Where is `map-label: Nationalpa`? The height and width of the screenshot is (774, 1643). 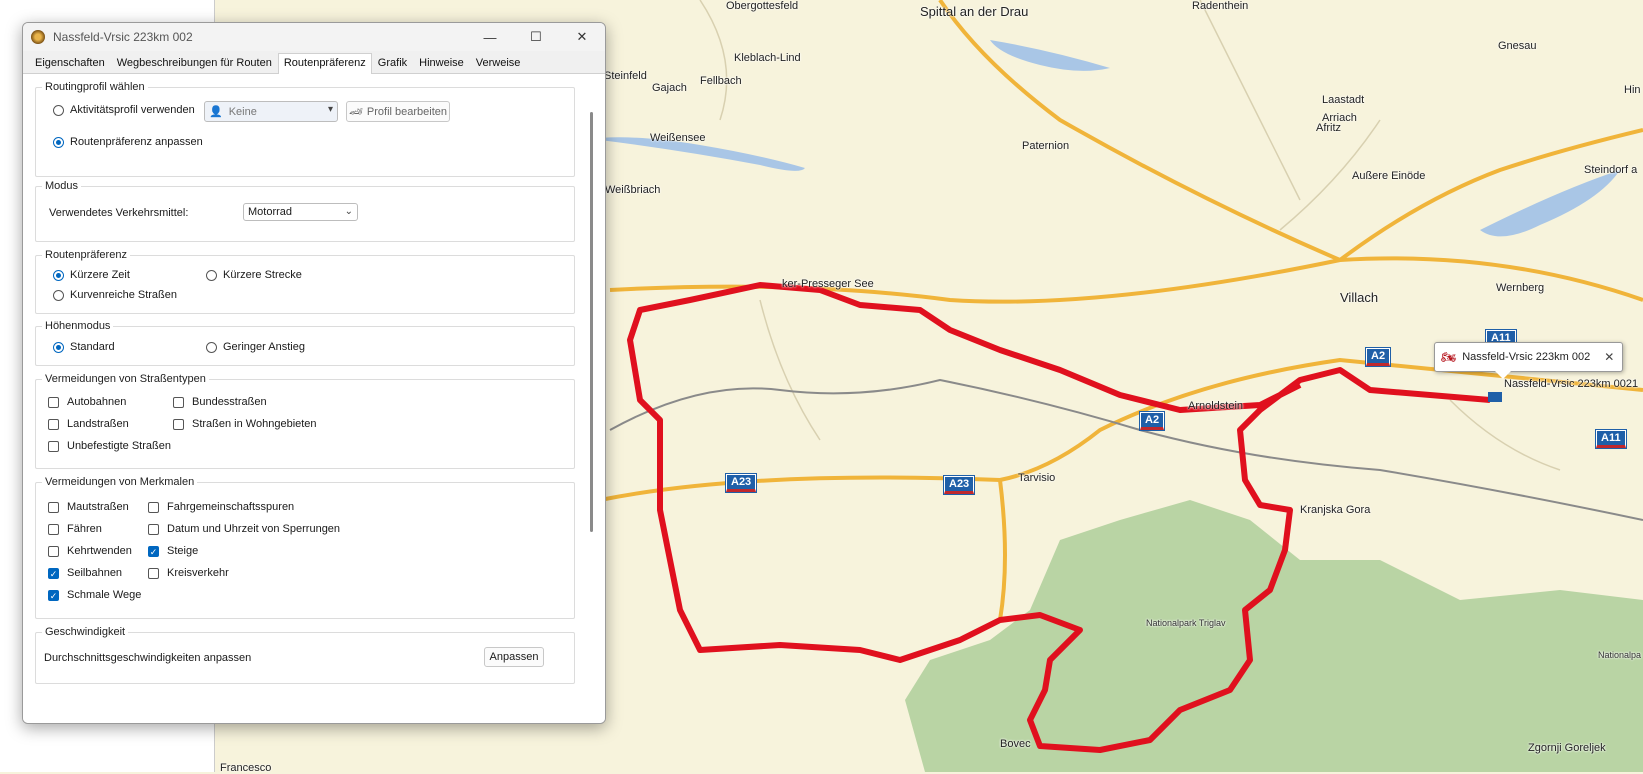 map-label: Nationalpa is located at coordinates (1620, 655).